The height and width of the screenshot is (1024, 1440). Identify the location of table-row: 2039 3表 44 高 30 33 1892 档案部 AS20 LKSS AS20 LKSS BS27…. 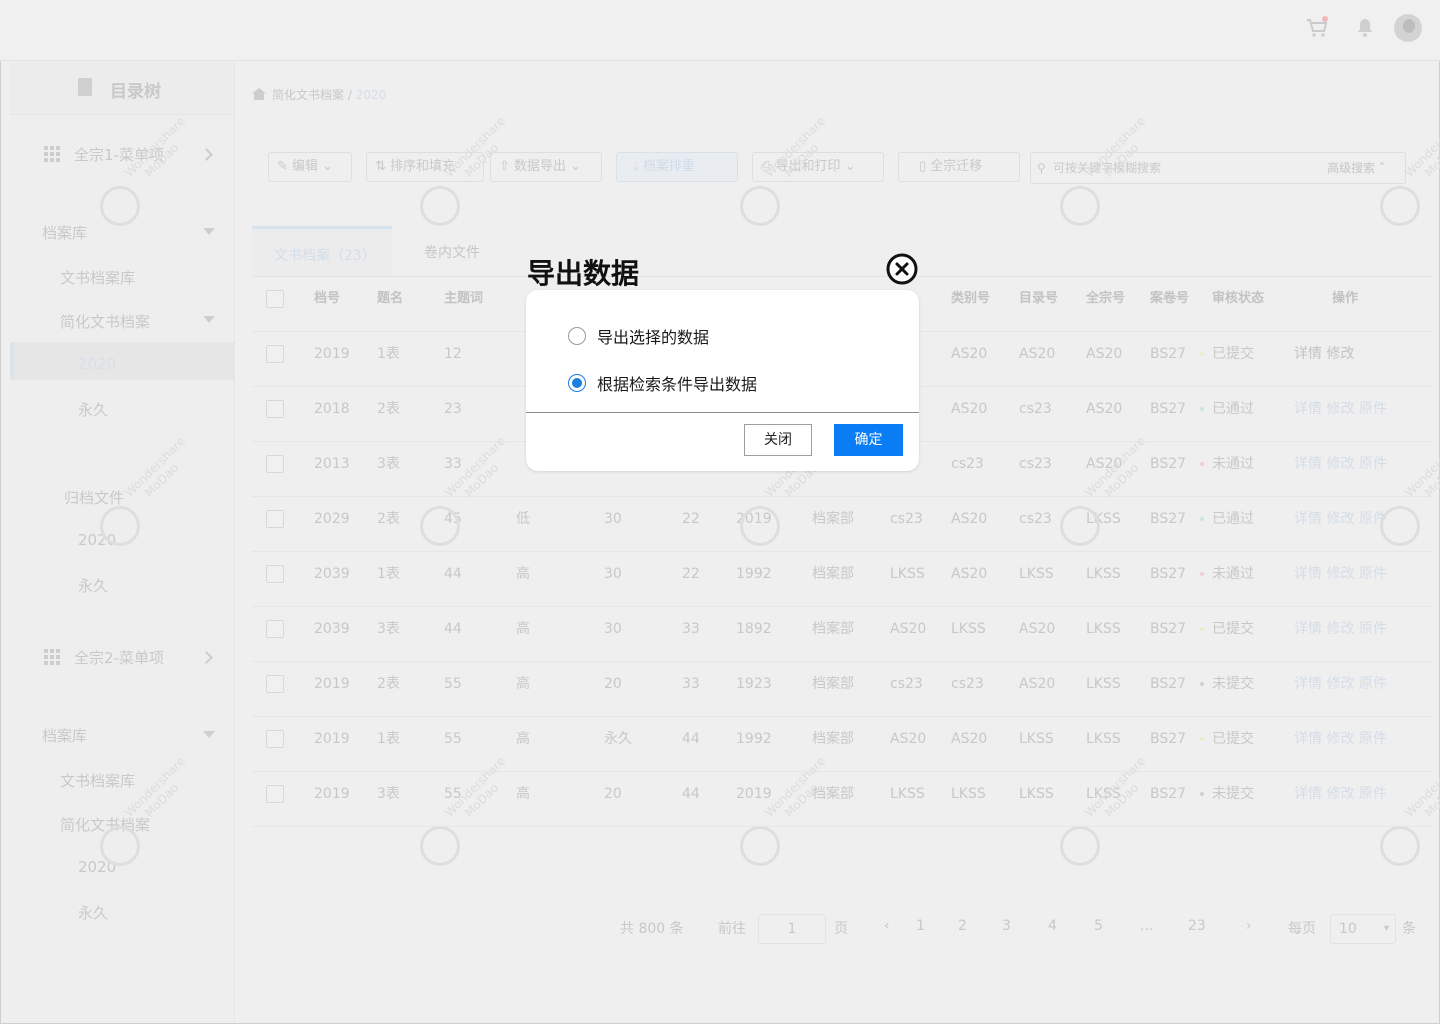
(842, 634).